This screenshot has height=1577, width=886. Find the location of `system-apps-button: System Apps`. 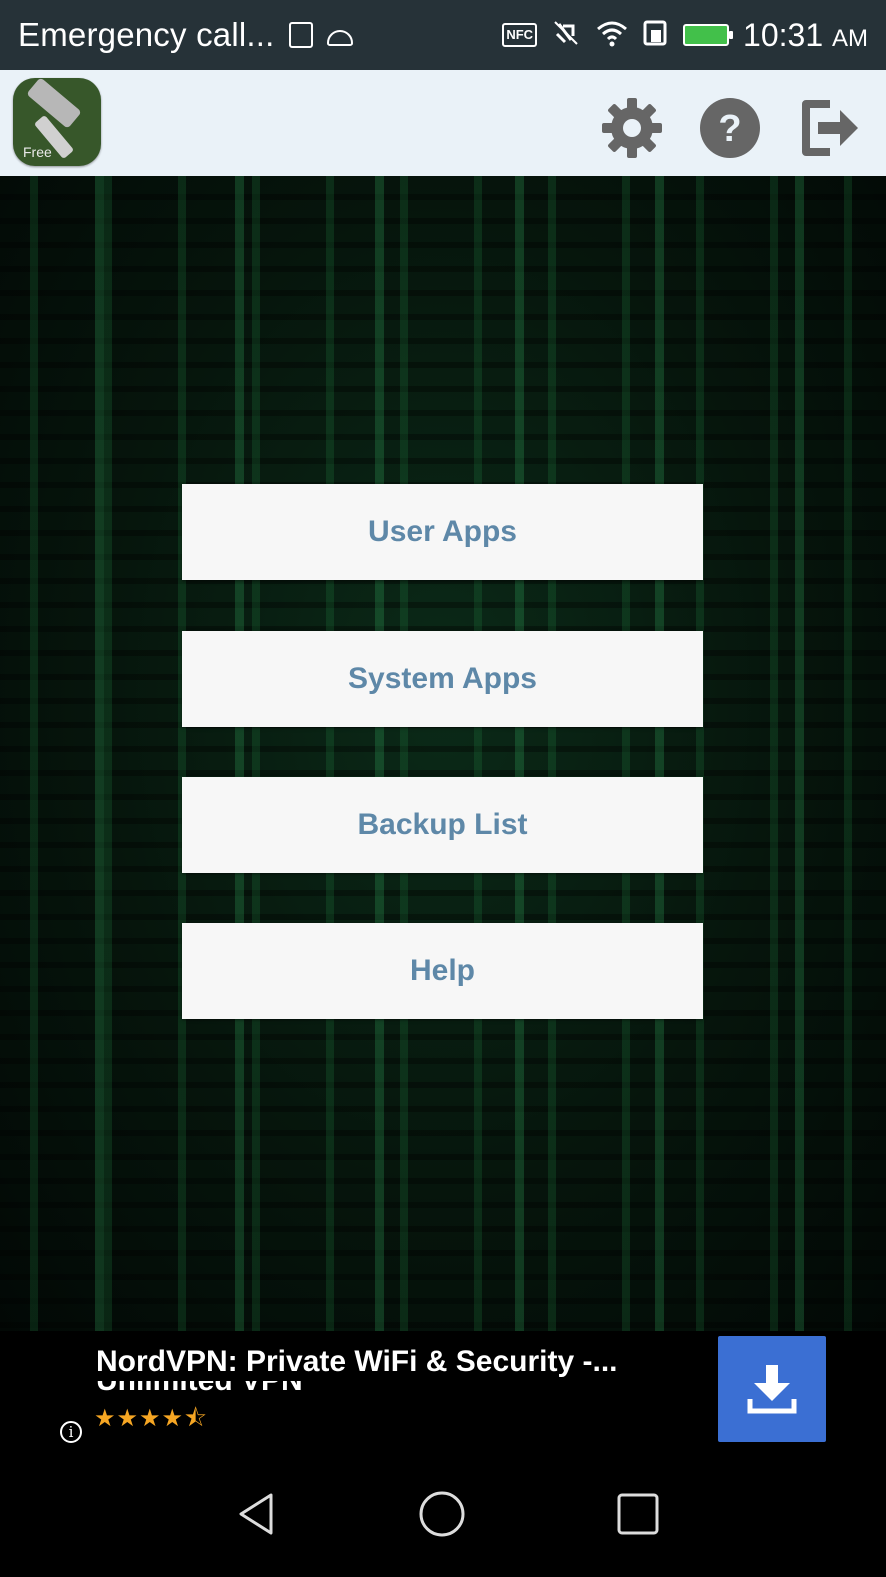

system-apps-button: System Apps is located at coordinates (442, 679).